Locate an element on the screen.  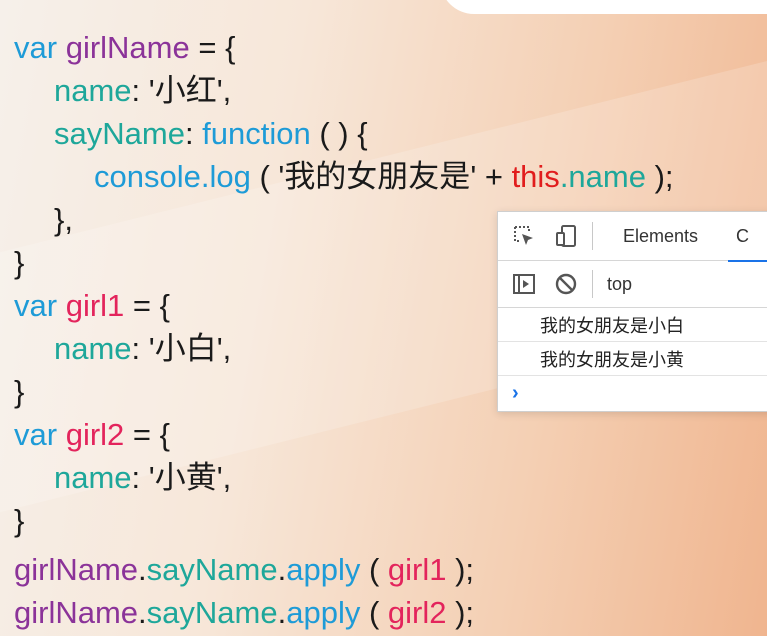
console-sidebar-icon is located at coordinates (524, 284).